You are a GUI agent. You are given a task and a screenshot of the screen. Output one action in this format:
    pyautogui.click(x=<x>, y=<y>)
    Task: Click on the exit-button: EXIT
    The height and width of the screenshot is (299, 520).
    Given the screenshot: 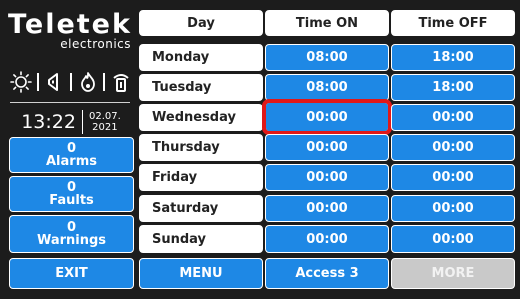 What is the action you would take?
    pyautogui.click(x=71, y=273)
    